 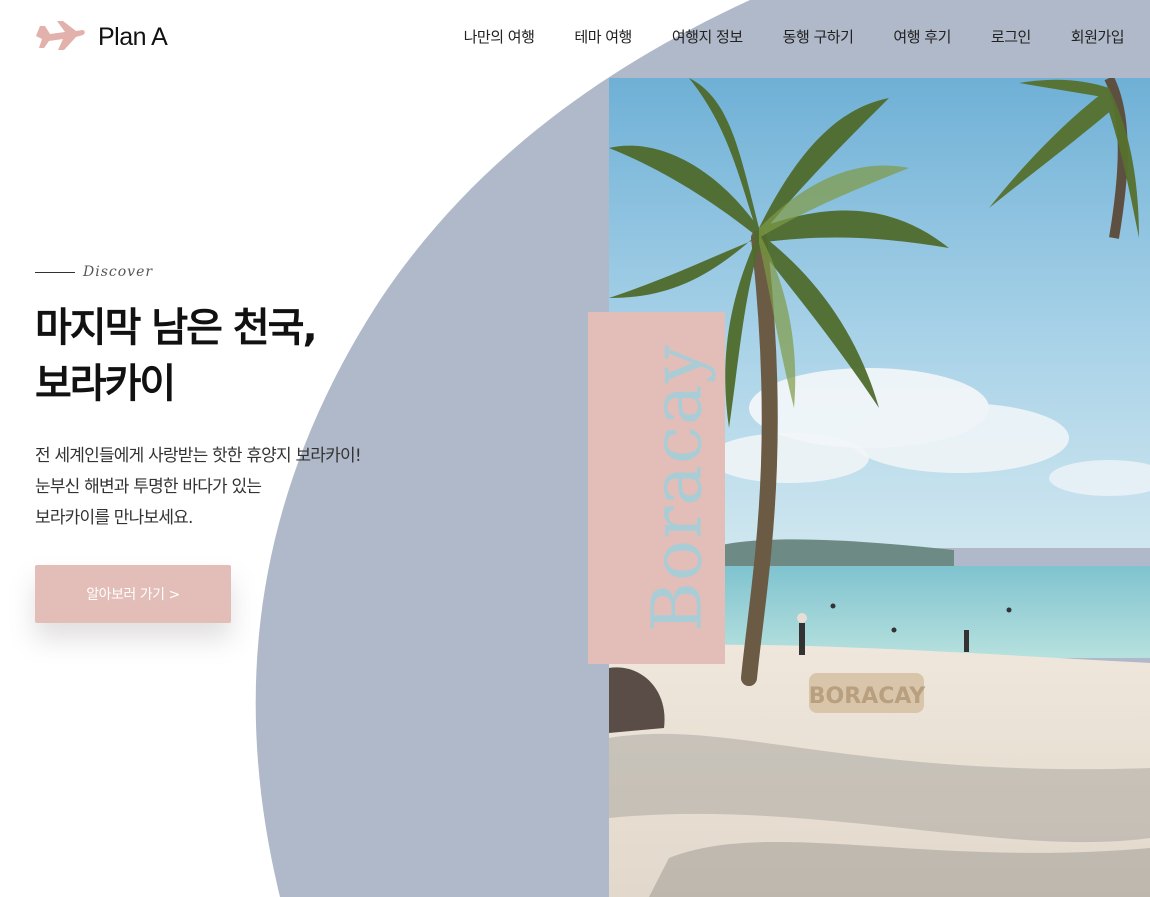 I want to click on learn-more-button: 알아보러 가기 >, so click(x=133, y=594).